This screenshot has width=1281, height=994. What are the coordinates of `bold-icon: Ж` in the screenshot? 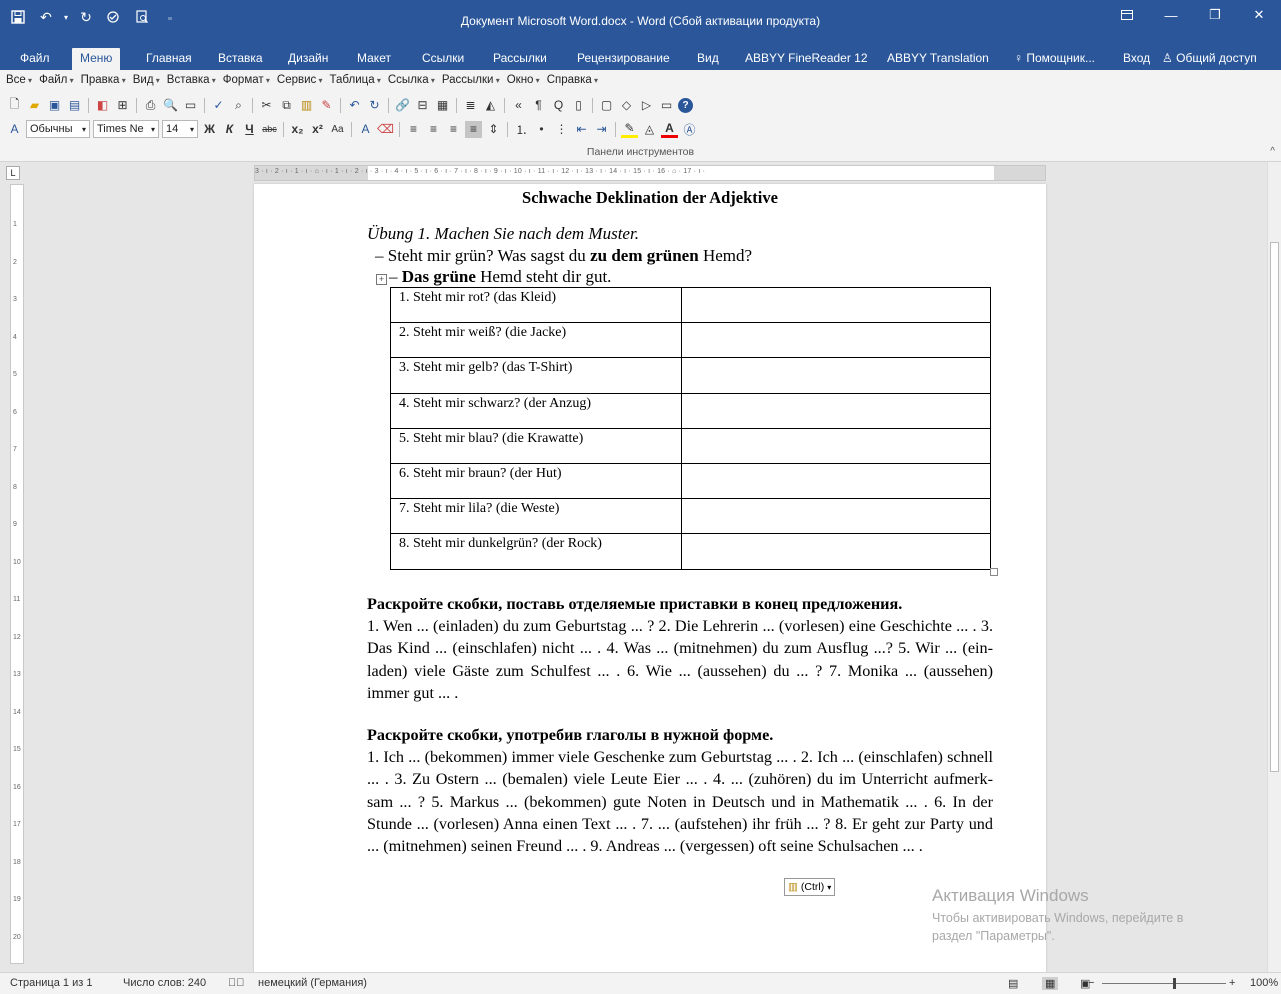 It's located at (209, 129).